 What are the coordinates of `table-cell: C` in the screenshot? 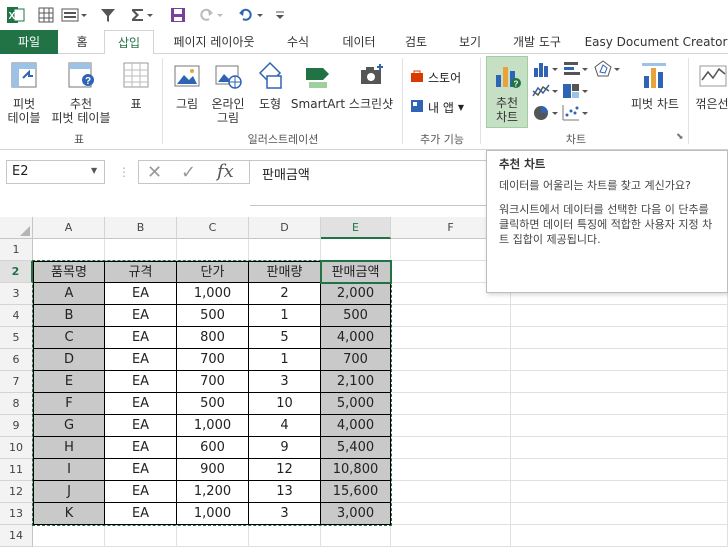 It's located at (69, 338).